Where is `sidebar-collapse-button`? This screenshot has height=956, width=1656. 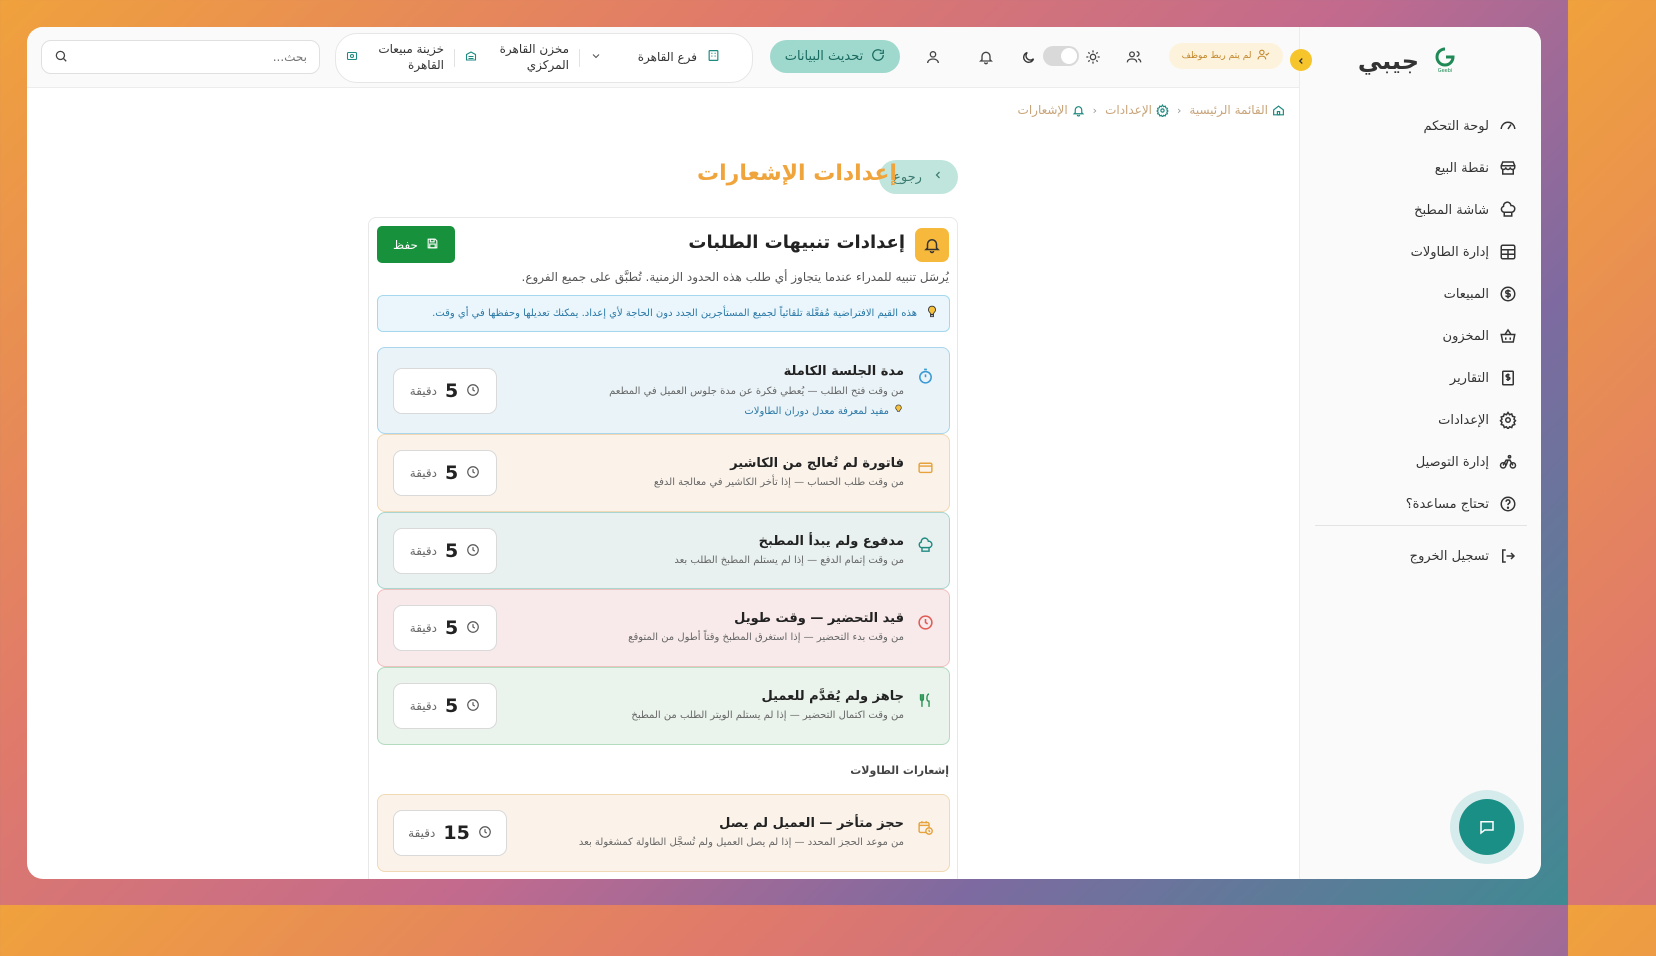
sidebar-collapse-button is located at coordinates (1301, 60).